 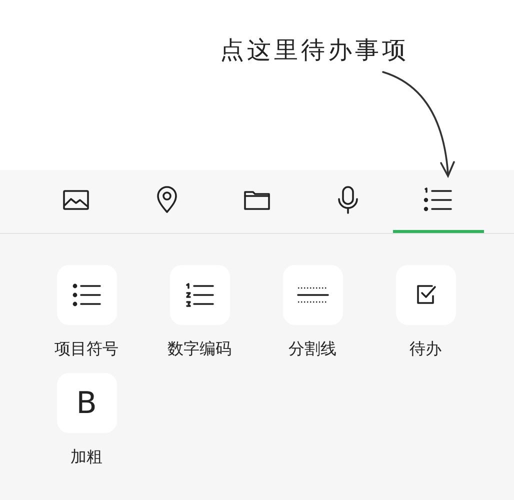 I want to click on tool-label: 项目符号, so click(x=86, y=349).